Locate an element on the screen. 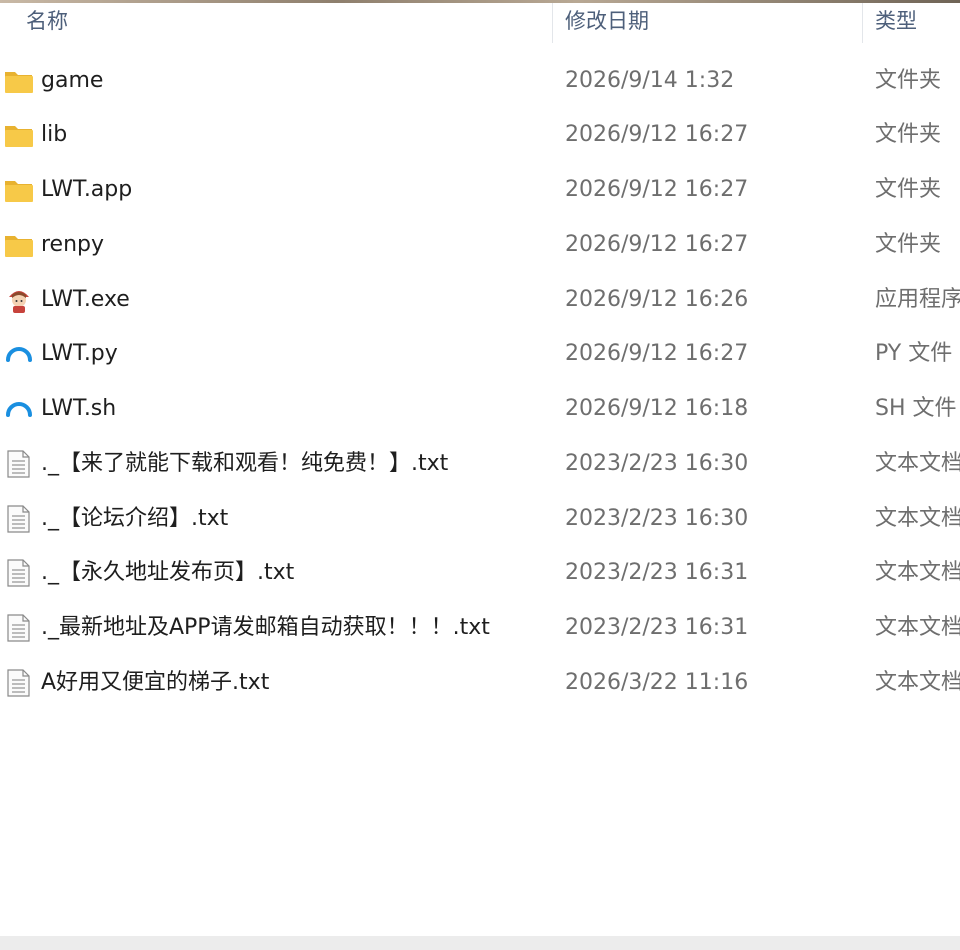 The image size is (960, 950). file-name: renpy is located at coordinates (73, 244).